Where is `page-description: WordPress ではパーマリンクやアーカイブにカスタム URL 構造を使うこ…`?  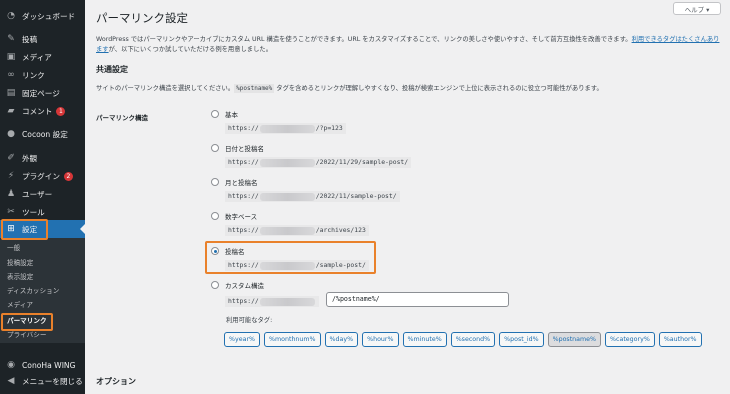
page-description: WordPress ではパーマリンクやアーカイブにカスタム URL 構造を使うこ… is located at coordinates (408, 44).